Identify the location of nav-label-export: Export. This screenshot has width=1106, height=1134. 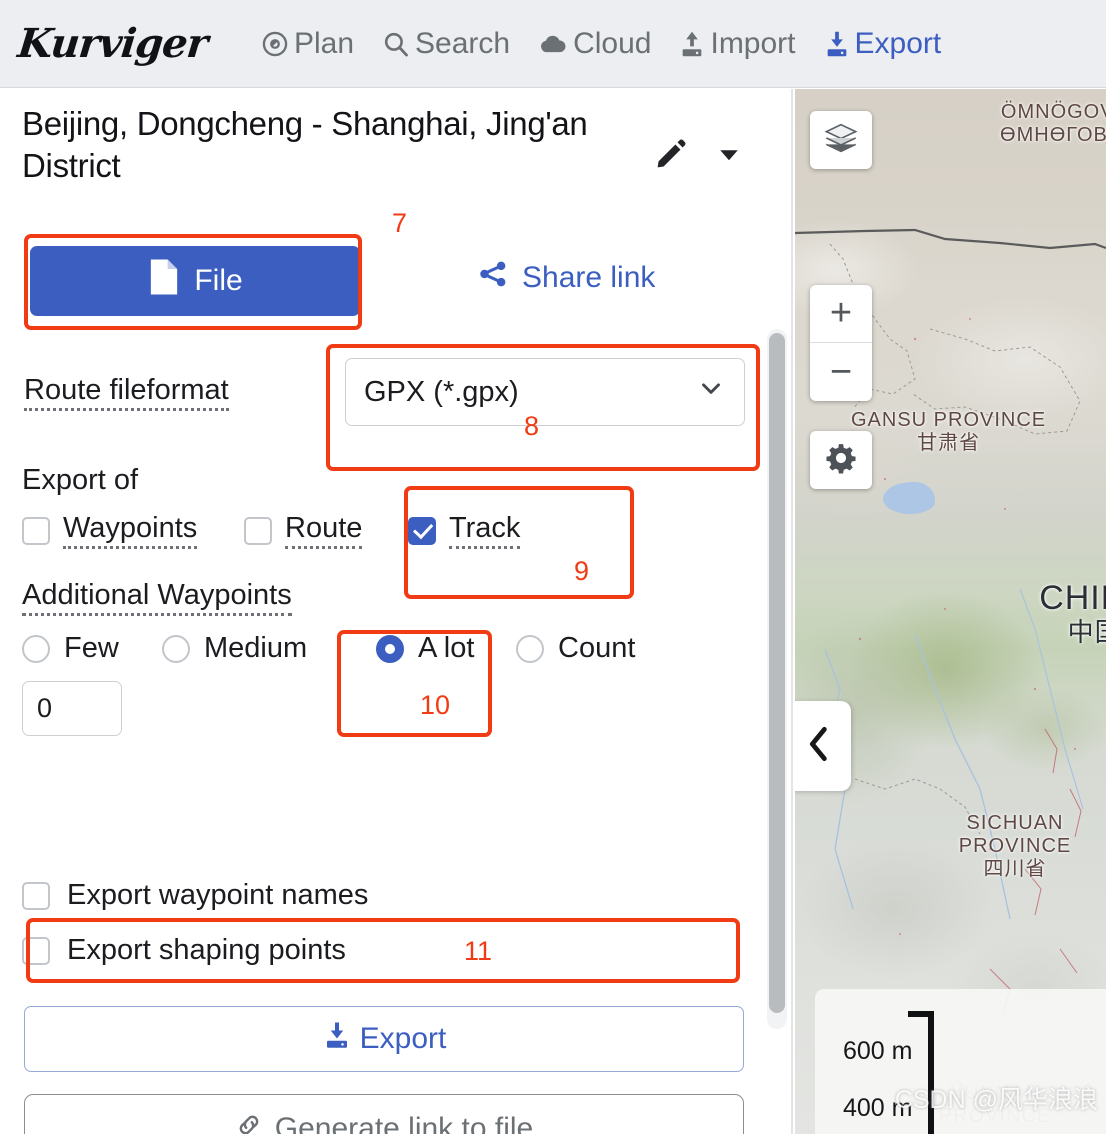
(898, 43).